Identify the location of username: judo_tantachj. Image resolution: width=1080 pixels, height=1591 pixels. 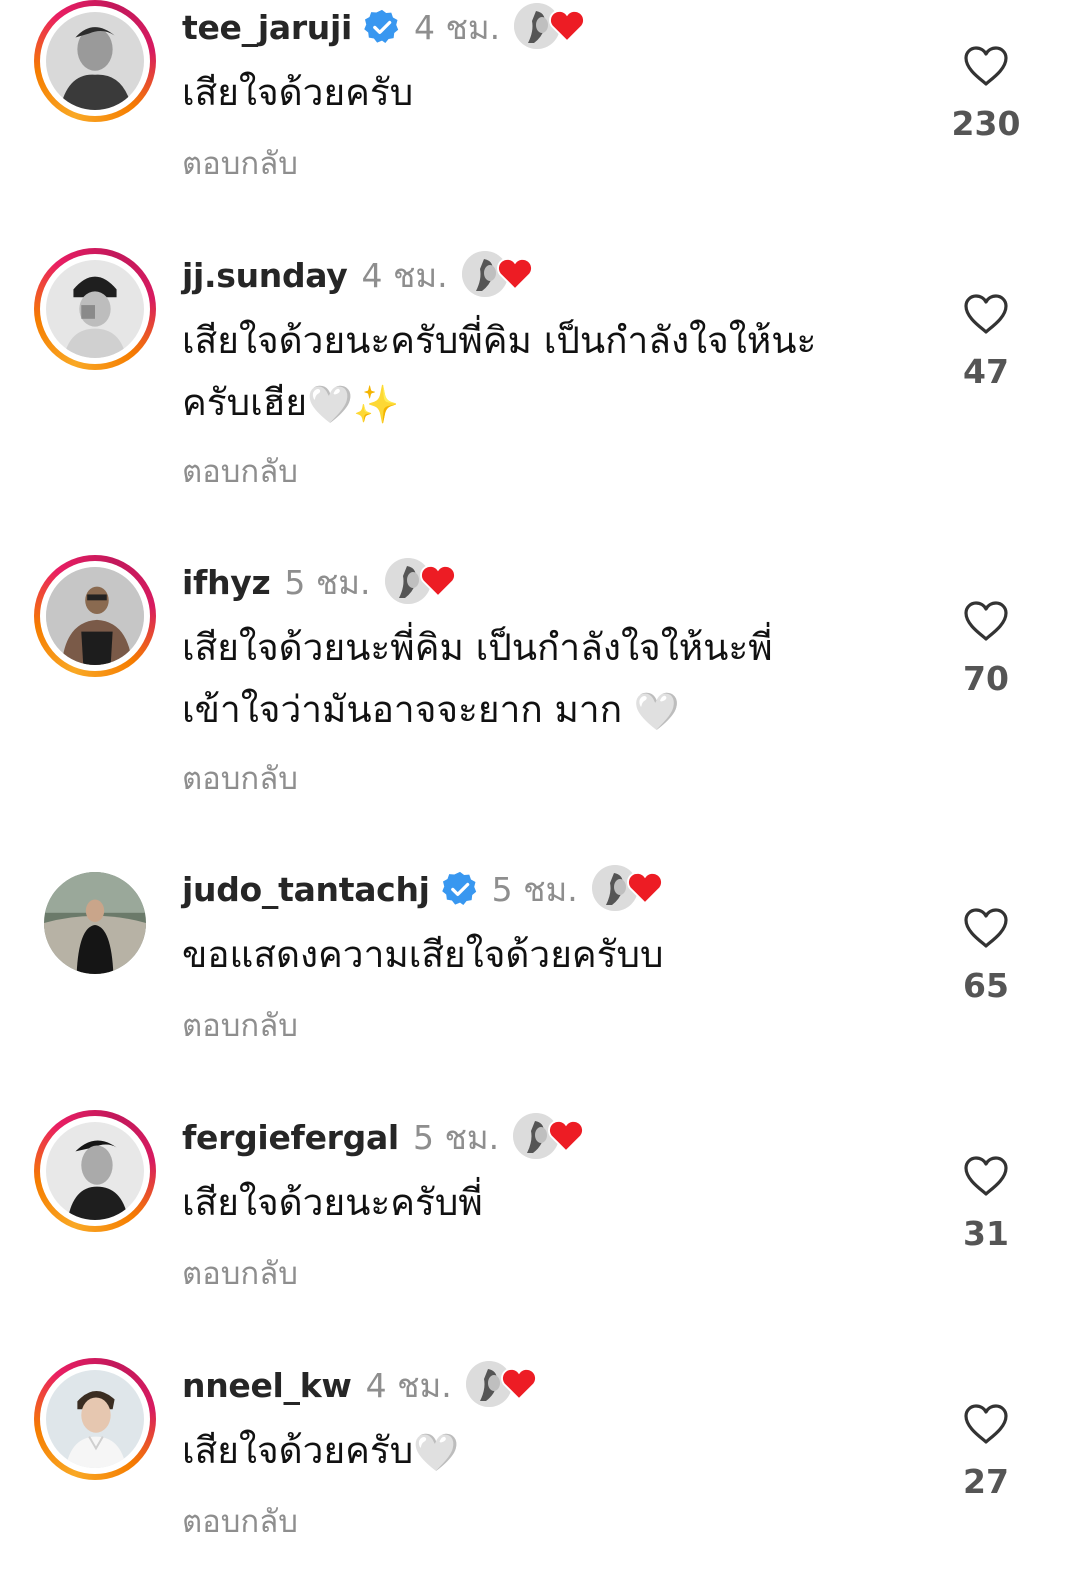
(306, 889).